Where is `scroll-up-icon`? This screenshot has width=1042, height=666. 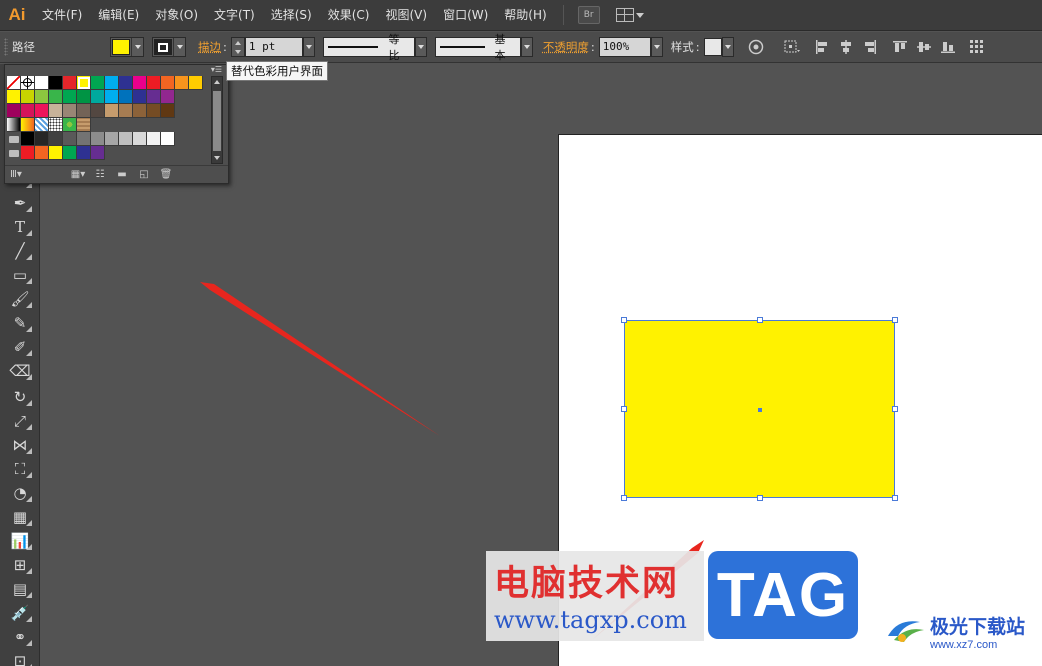 scroll-up-icon is located at coordinates (217, 82).